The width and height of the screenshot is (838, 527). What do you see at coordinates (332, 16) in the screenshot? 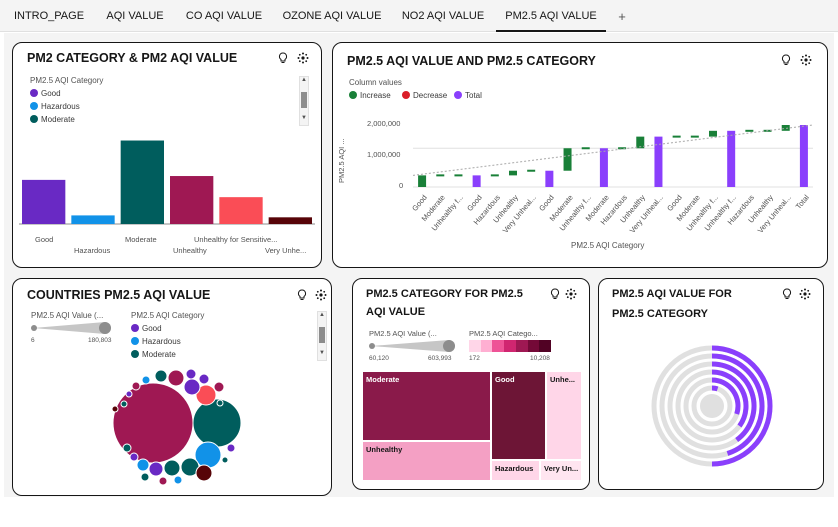
I see `tab-ozone-aqi-value: OZONE AQI VALUE` at bounding box center [332, 16].